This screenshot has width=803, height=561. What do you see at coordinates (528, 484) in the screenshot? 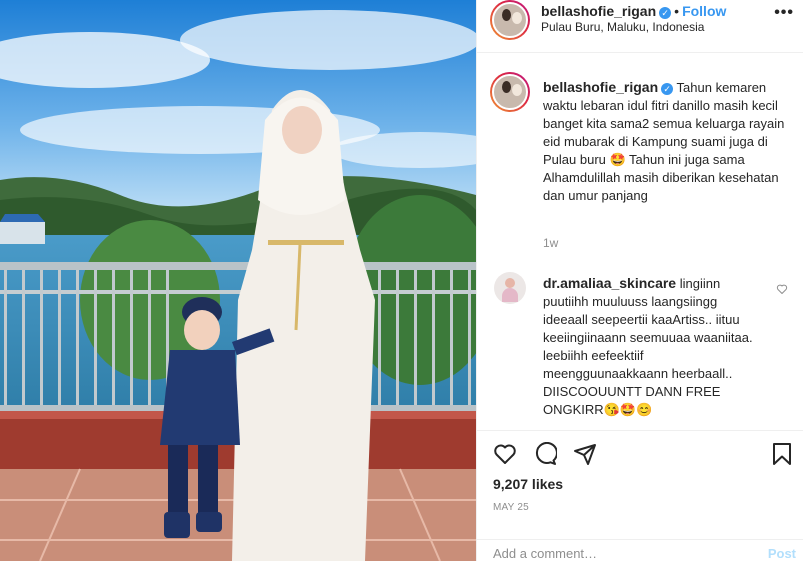
I see `likes-count: 9,207 likes` at bounding box center [528, 484].